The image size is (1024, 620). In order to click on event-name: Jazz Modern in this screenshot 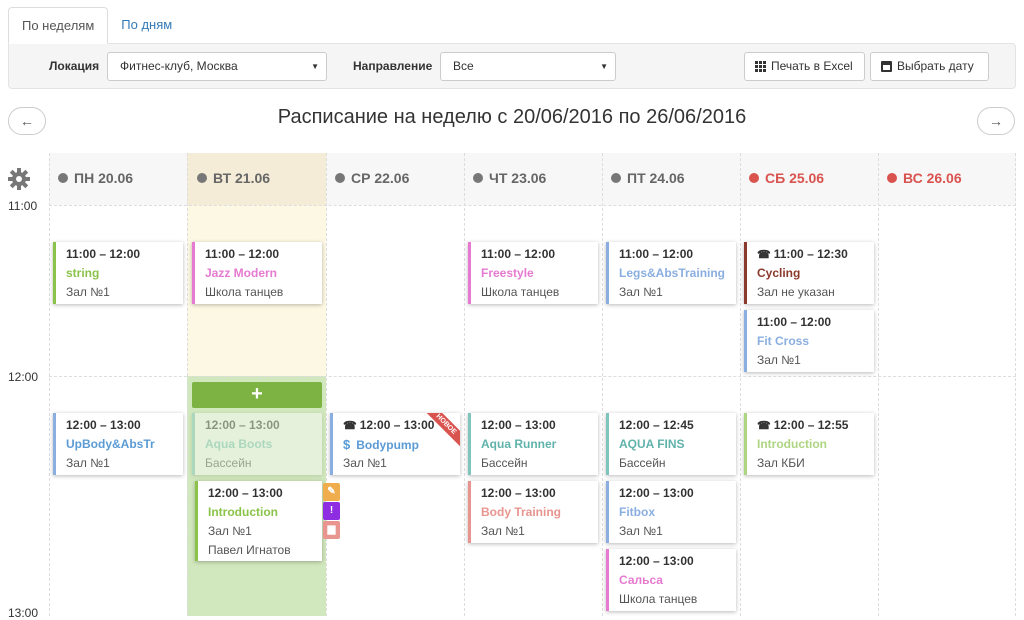, I will do `click(241, 273)`.